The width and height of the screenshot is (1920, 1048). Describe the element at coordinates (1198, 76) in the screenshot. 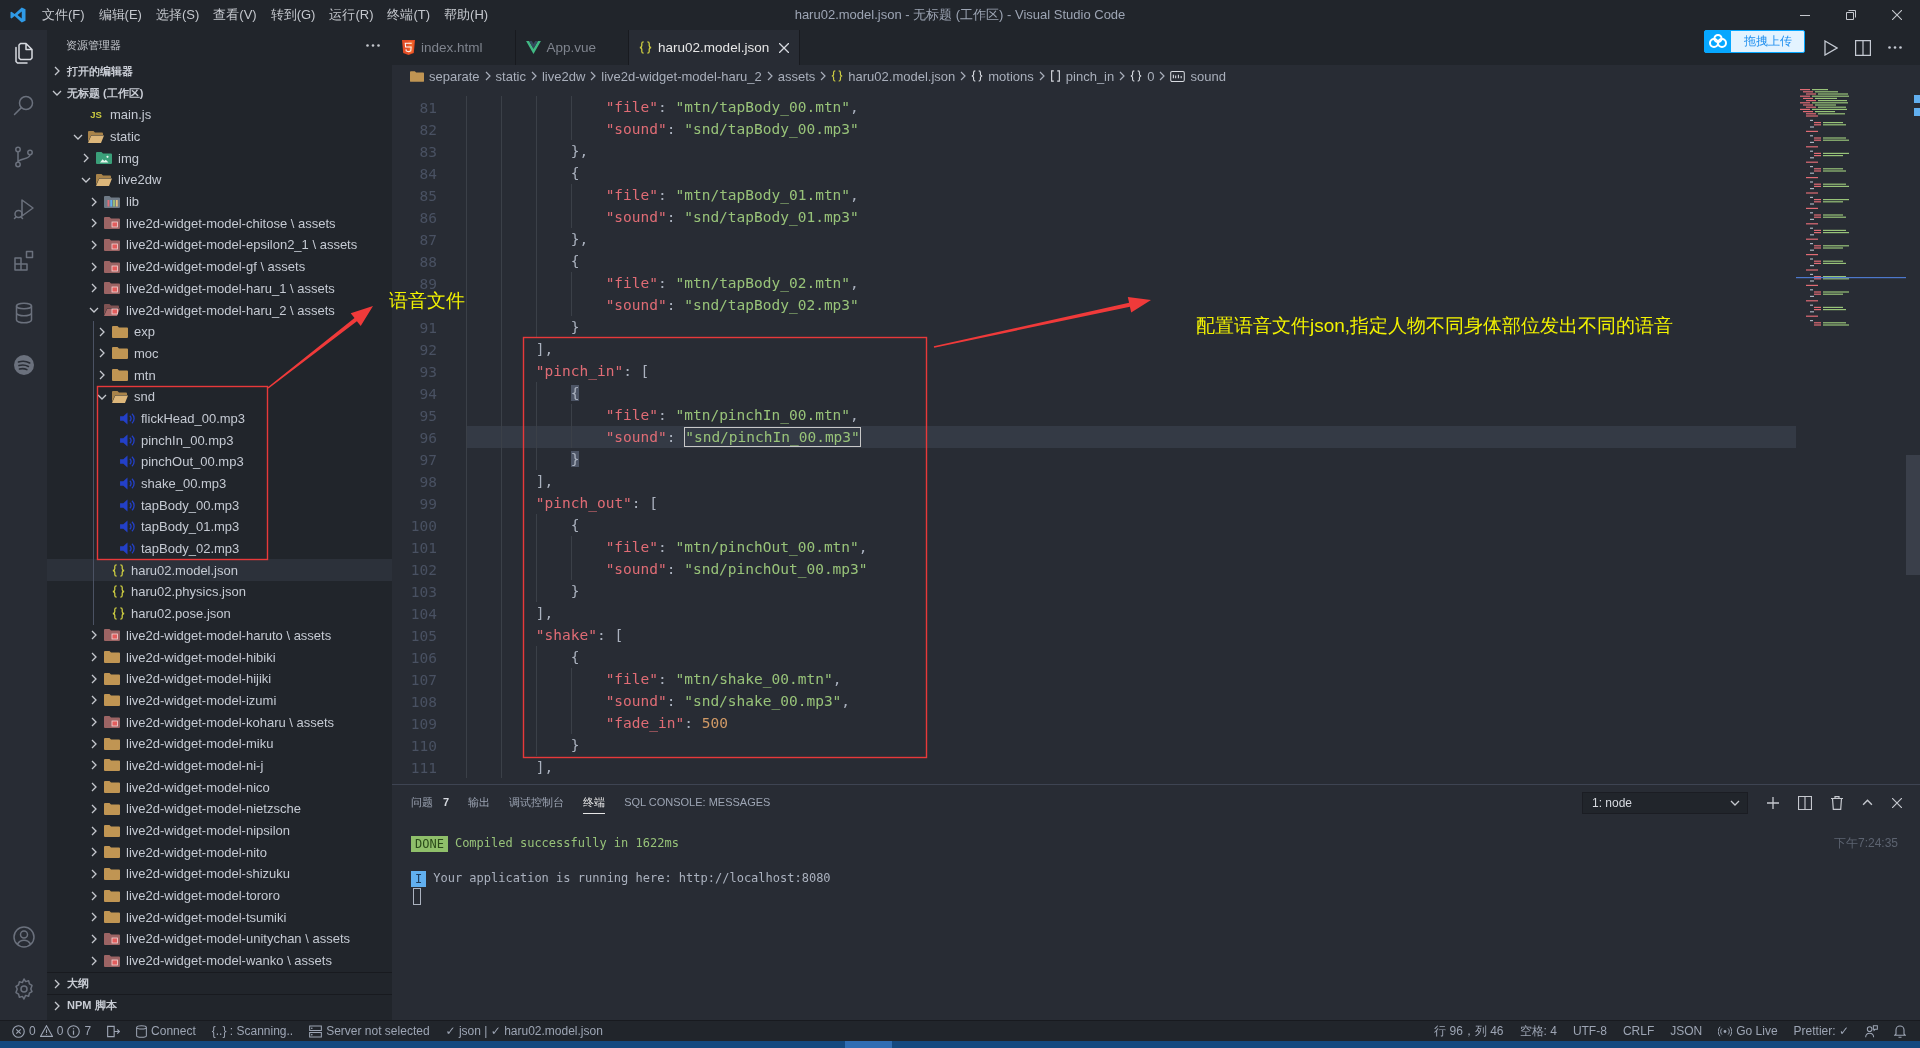

I see `breadcrumb-item: sound` at that location.